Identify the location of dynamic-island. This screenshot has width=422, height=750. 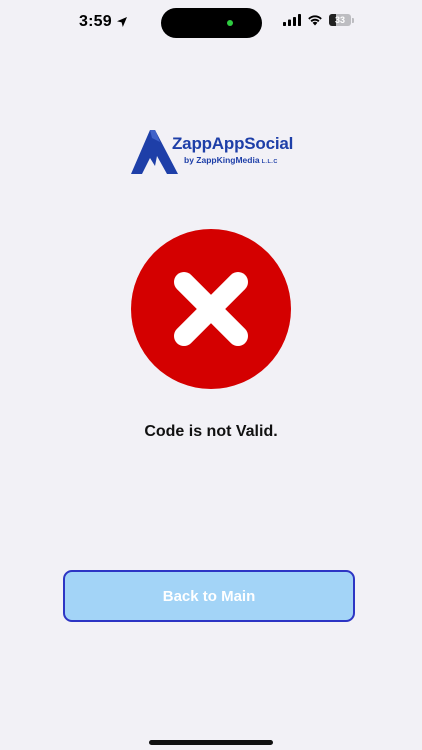
(211, 23).